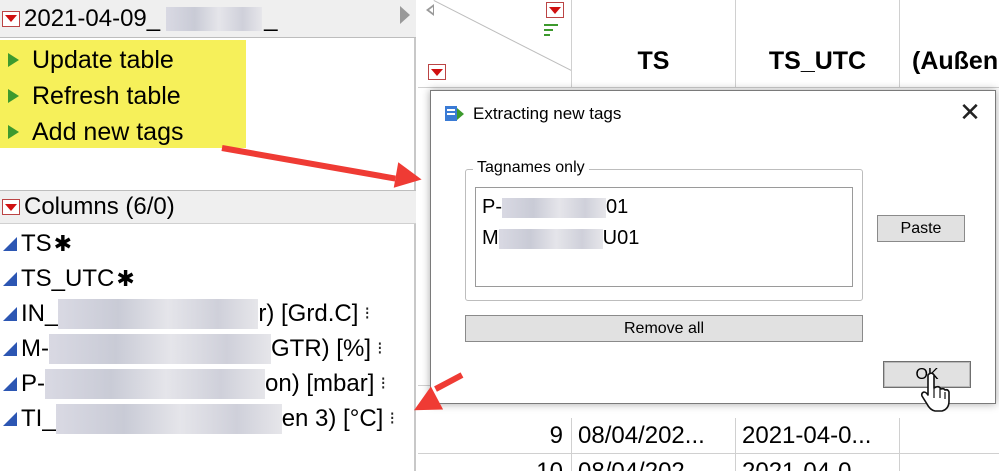 This screenshot has height=471, width=999. What do you see at coordinates (454, 113) in the screenshot?
I see `jmp-script-icon` at bounding box center [454, 113].